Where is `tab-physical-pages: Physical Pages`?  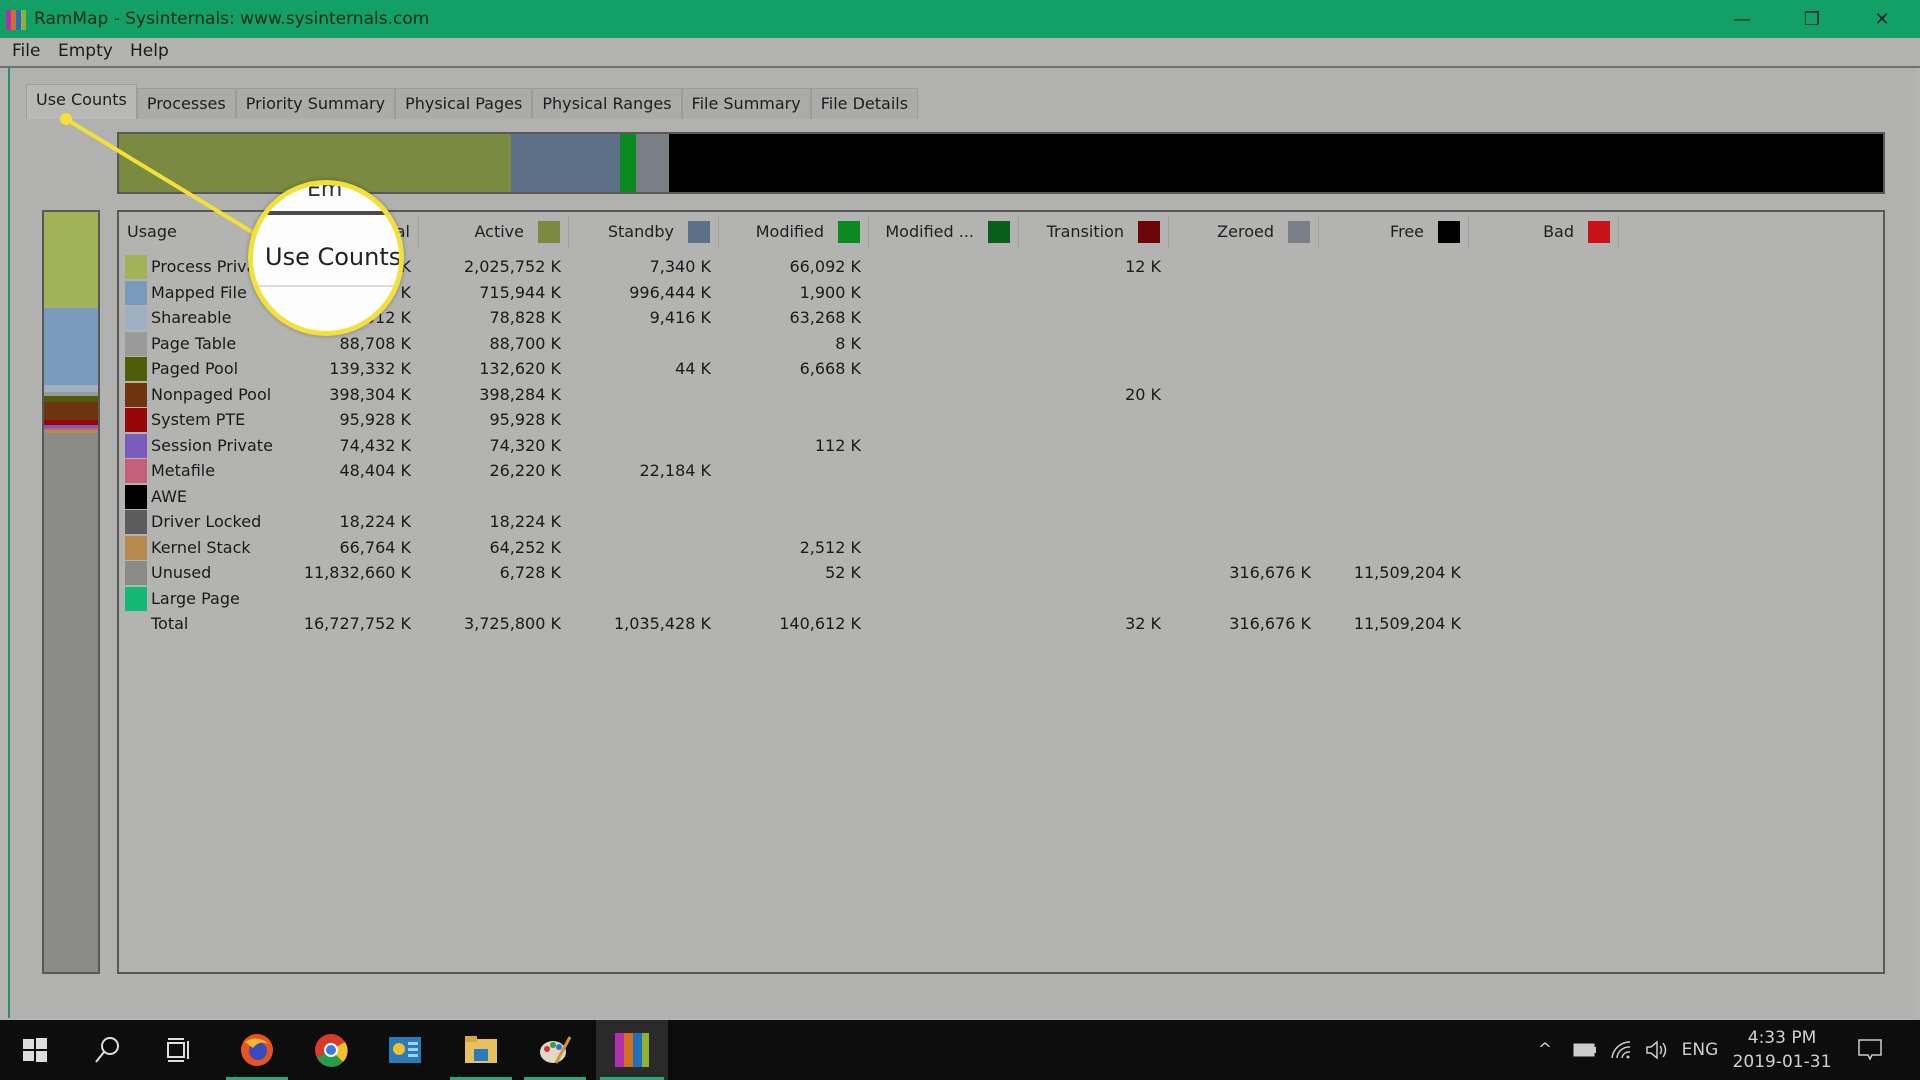 tab-physical-pages: Physical Pages is located at coordinates (464, 103).